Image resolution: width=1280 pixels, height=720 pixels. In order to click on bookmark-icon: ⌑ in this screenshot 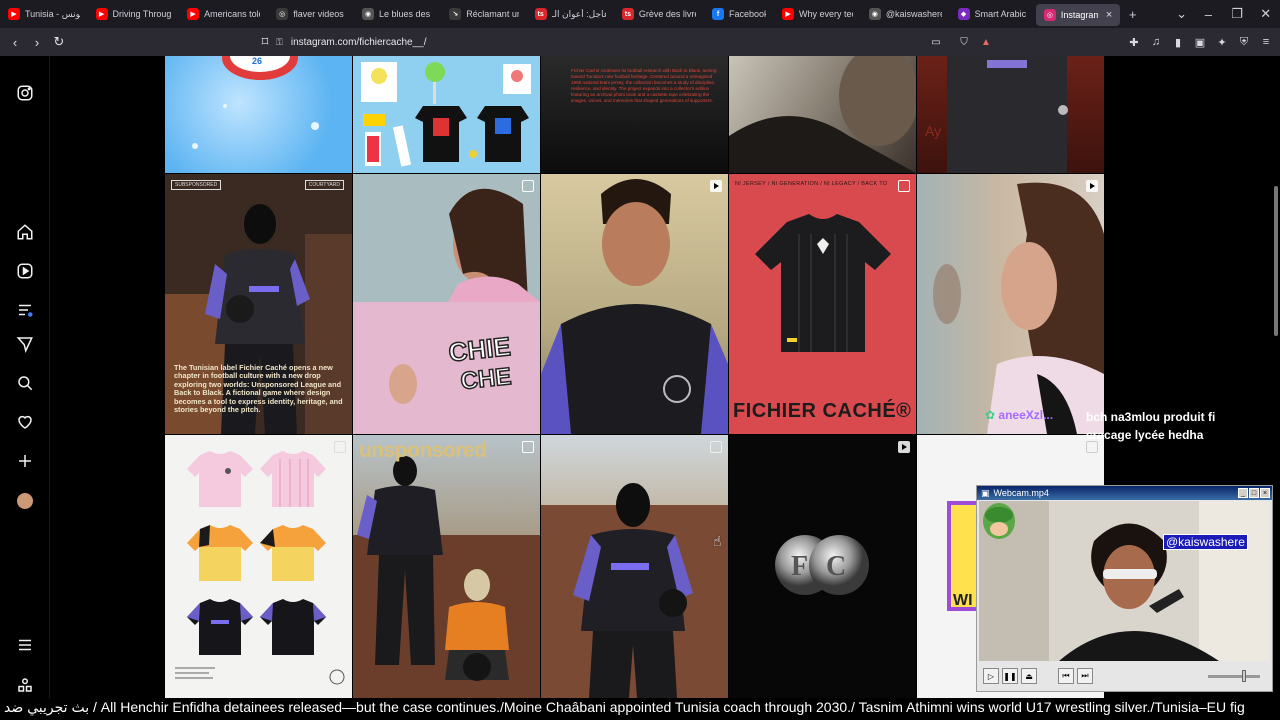, I will do `click(265, 42)`.